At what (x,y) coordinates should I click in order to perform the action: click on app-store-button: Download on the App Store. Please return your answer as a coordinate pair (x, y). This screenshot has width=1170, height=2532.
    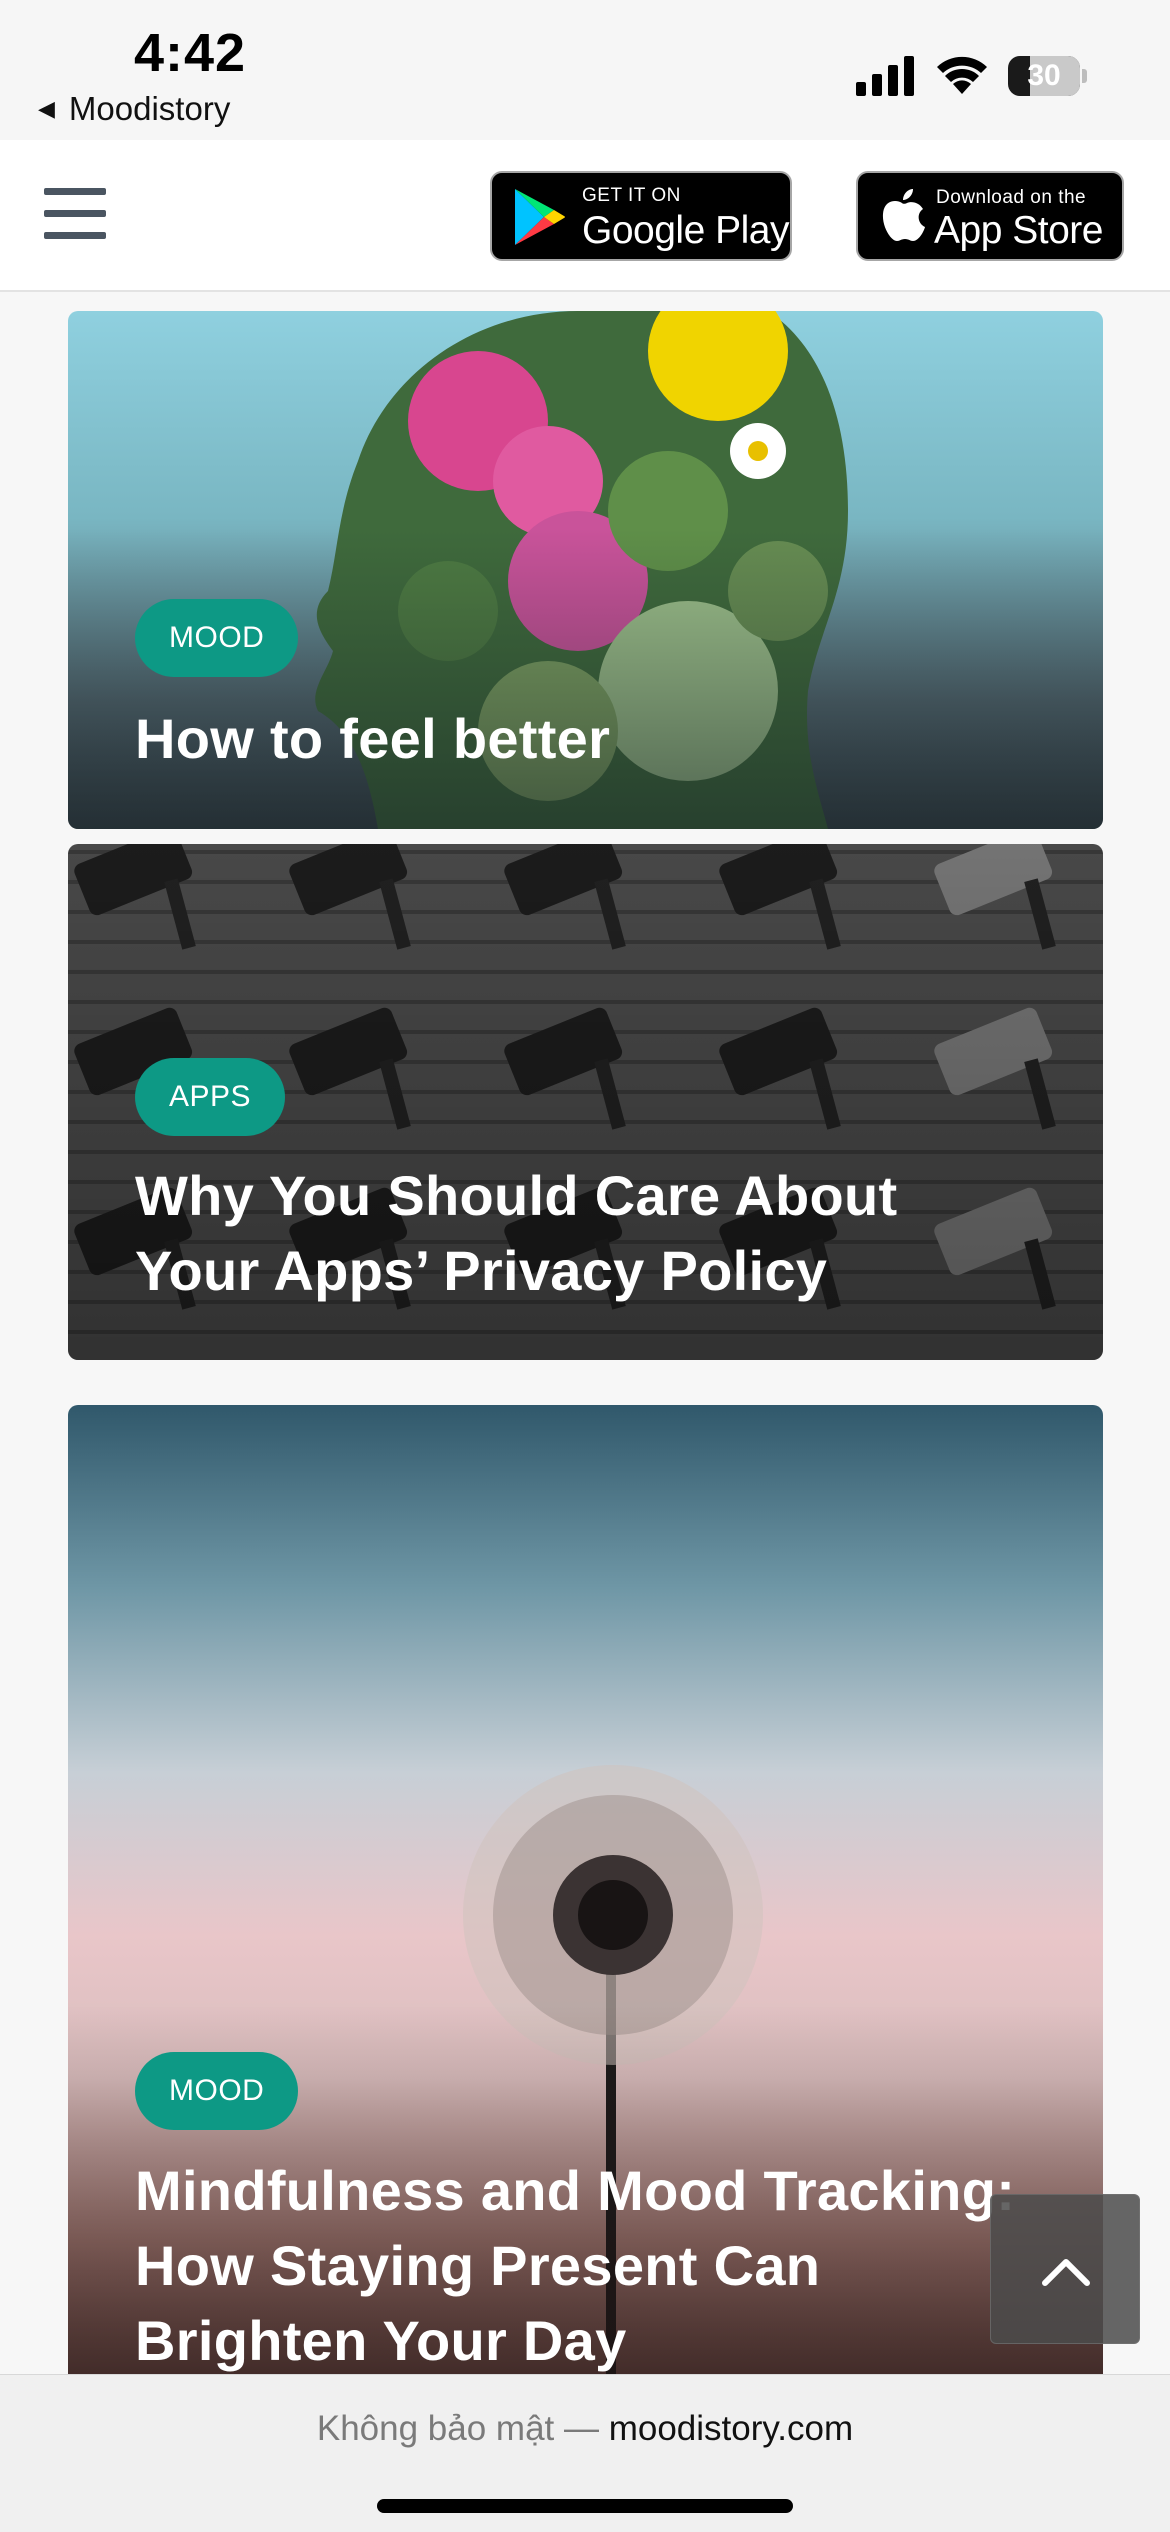
    Looking at the image, I should click on (990, 216).